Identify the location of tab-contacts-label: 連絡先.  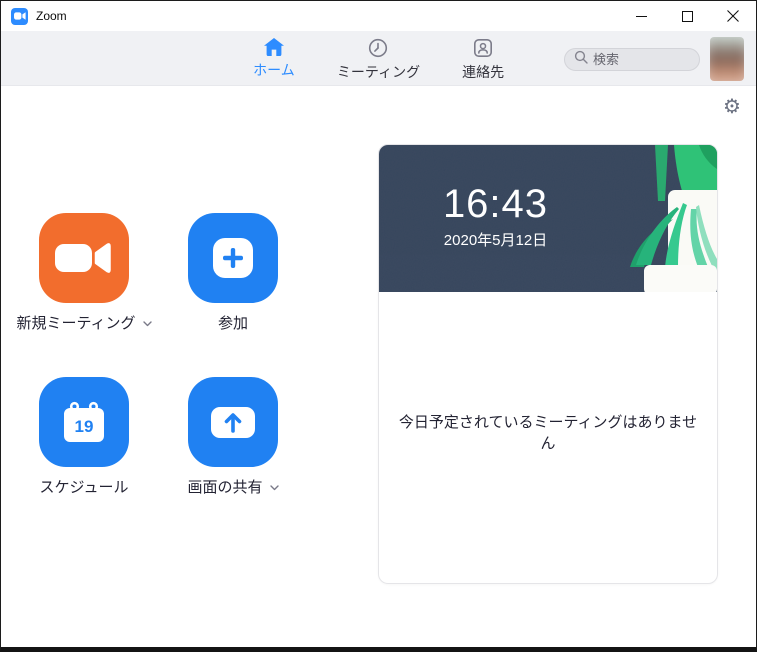
(483, 72).